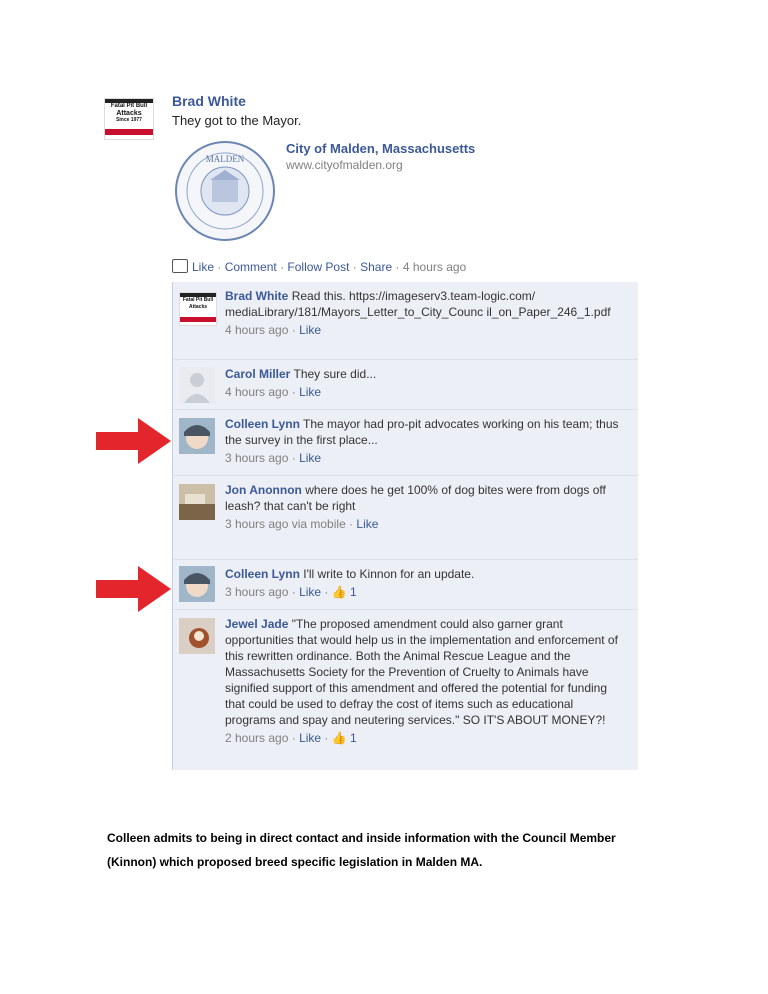 The width and height of the screenshot is (768, 994). What do you see at coordinates (225, 191) in the screenshot?
I see `seal-image: MALDEN` at bounding box center [225, 191].